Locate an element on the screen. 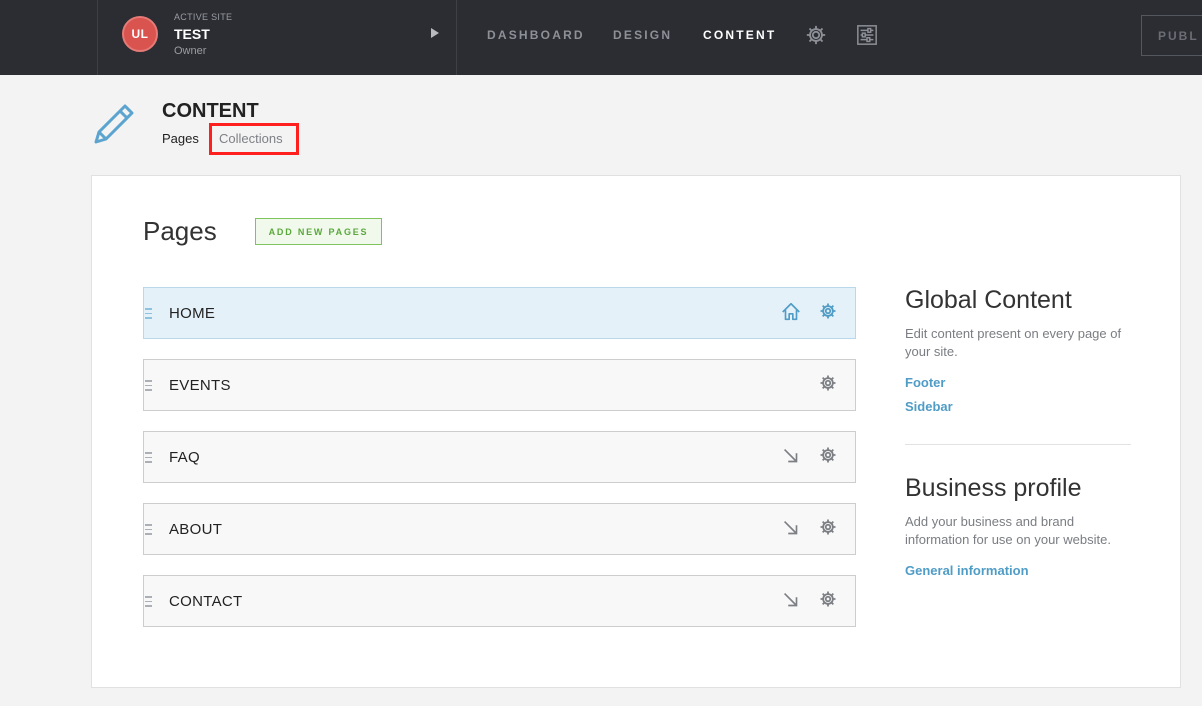 This screenshot has width=1202, height=706. active-site-switcher: UL ACTIVE SITE TEST Owner is located at coordinates (277, 37).